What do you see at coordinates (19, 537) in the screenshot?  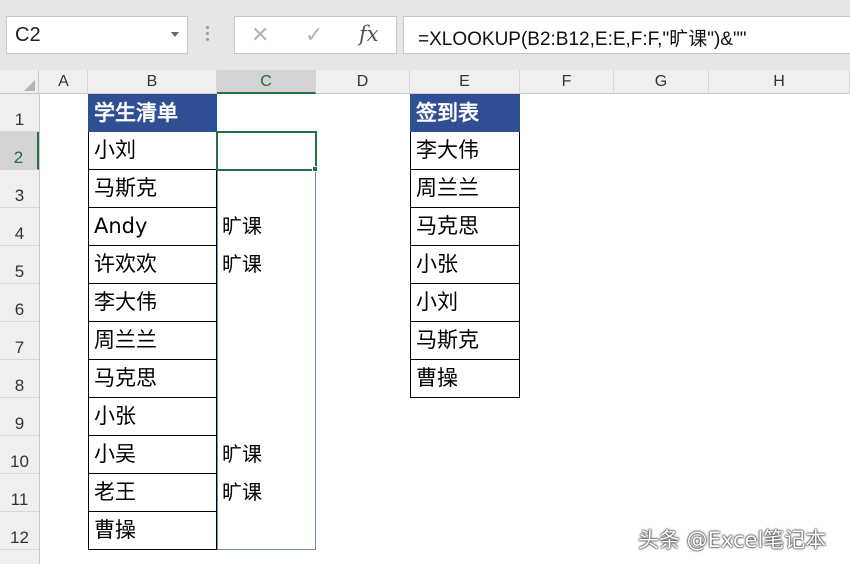 I see `row-number: 12` at bounding box center [19, 537].